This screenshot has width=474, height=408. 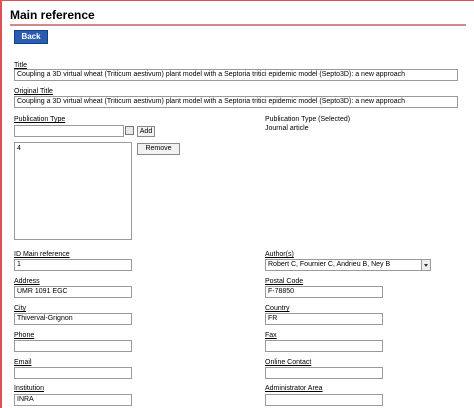 What do you see at coordinates (158, 149) in the screenshot?
I see `remove-button: Remove` at bounding box center [158, 149].